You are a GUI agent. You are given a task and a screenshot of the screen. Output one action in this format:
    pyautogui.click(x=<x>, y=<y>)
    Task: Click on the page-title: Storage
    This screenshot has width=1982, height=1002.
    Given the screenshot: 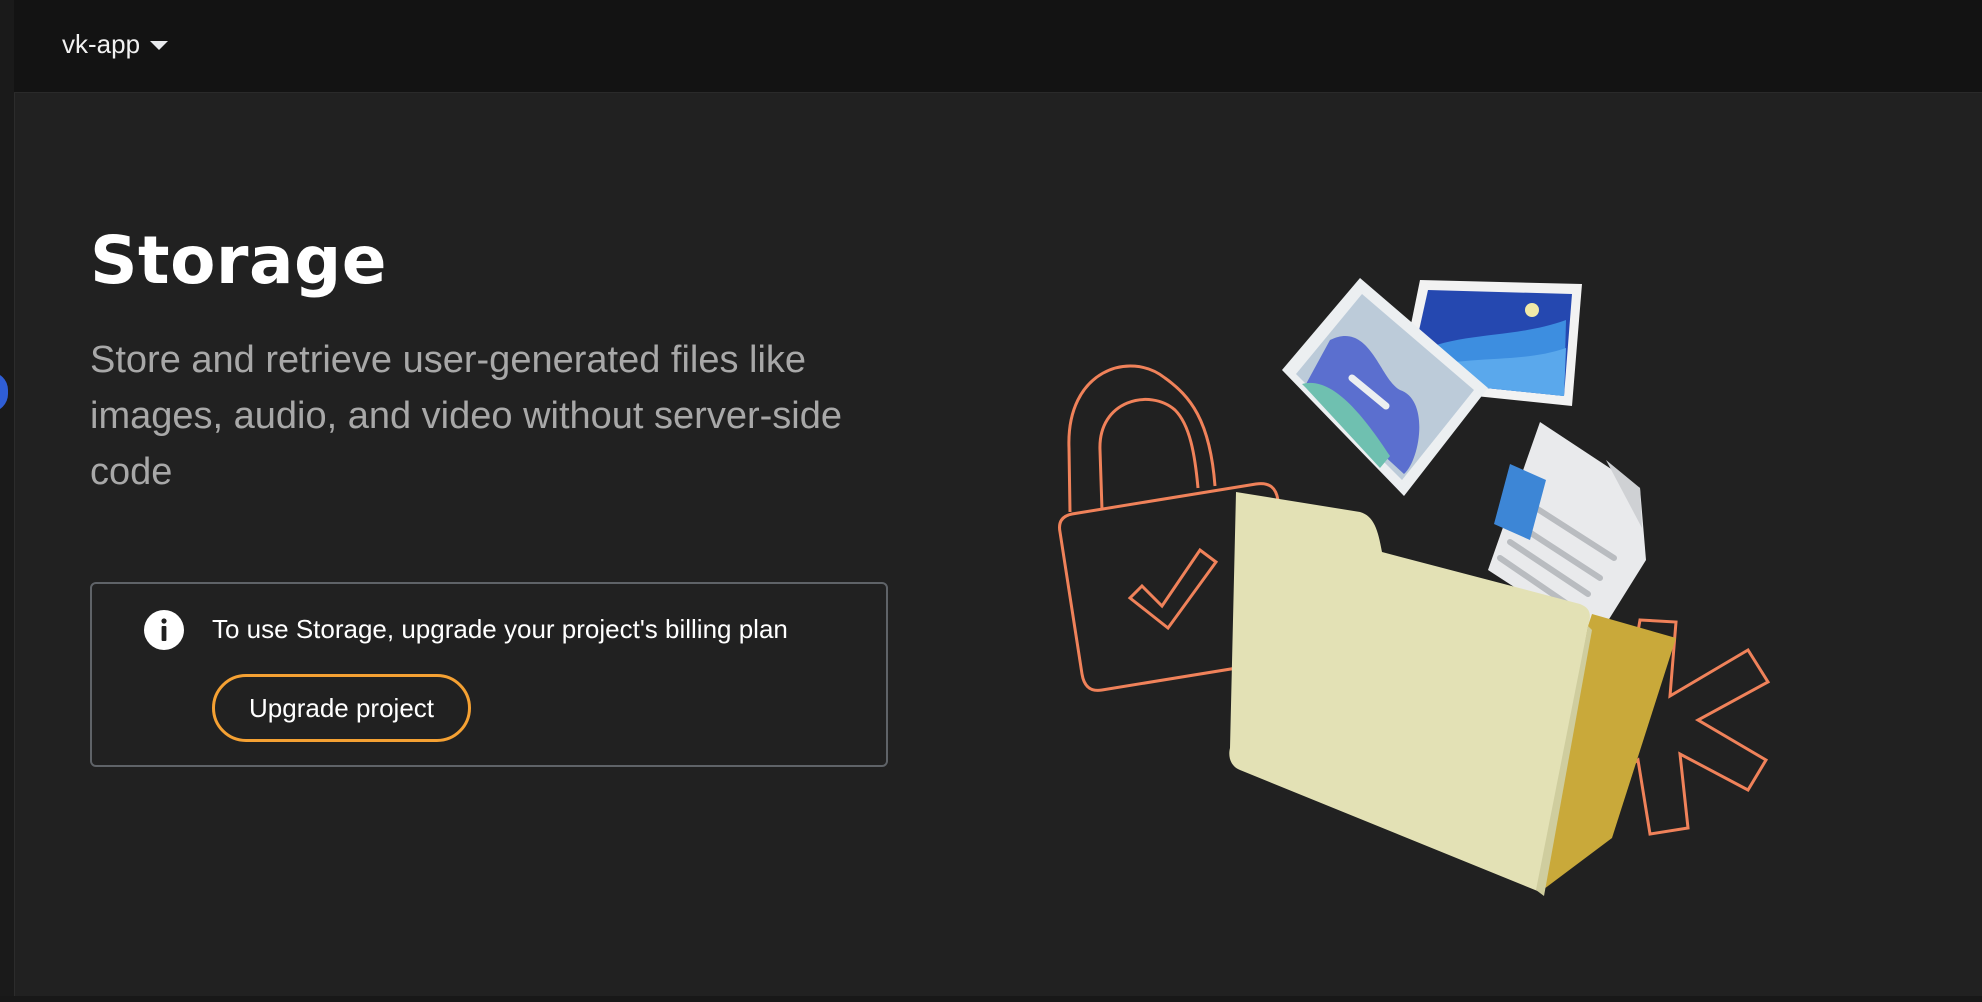 What is the action you would take?
    pyautogui.click(x=239, y=260)
    